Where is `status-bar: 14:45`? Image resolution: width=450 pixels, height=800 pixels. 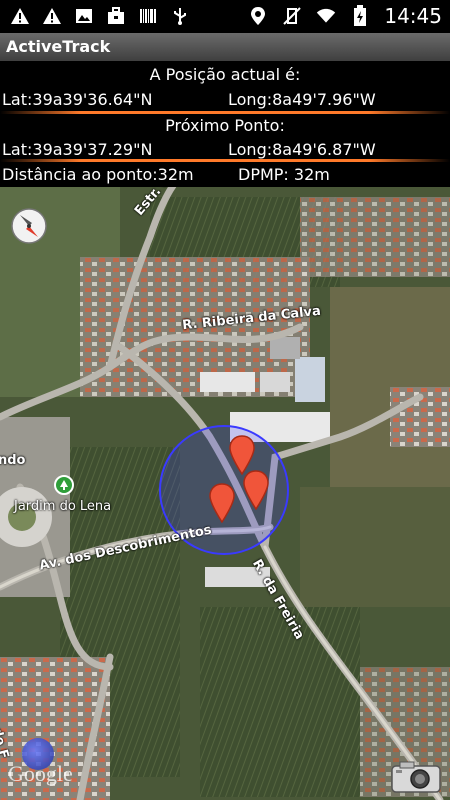 status-bar: 14:45 is located at coordinates (225, 16).